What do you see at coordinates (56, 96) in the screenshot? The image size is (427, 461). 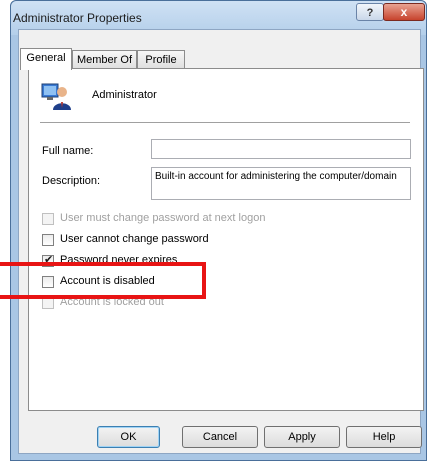 I see `user-computer-icon` at bounding box center [56, 96].